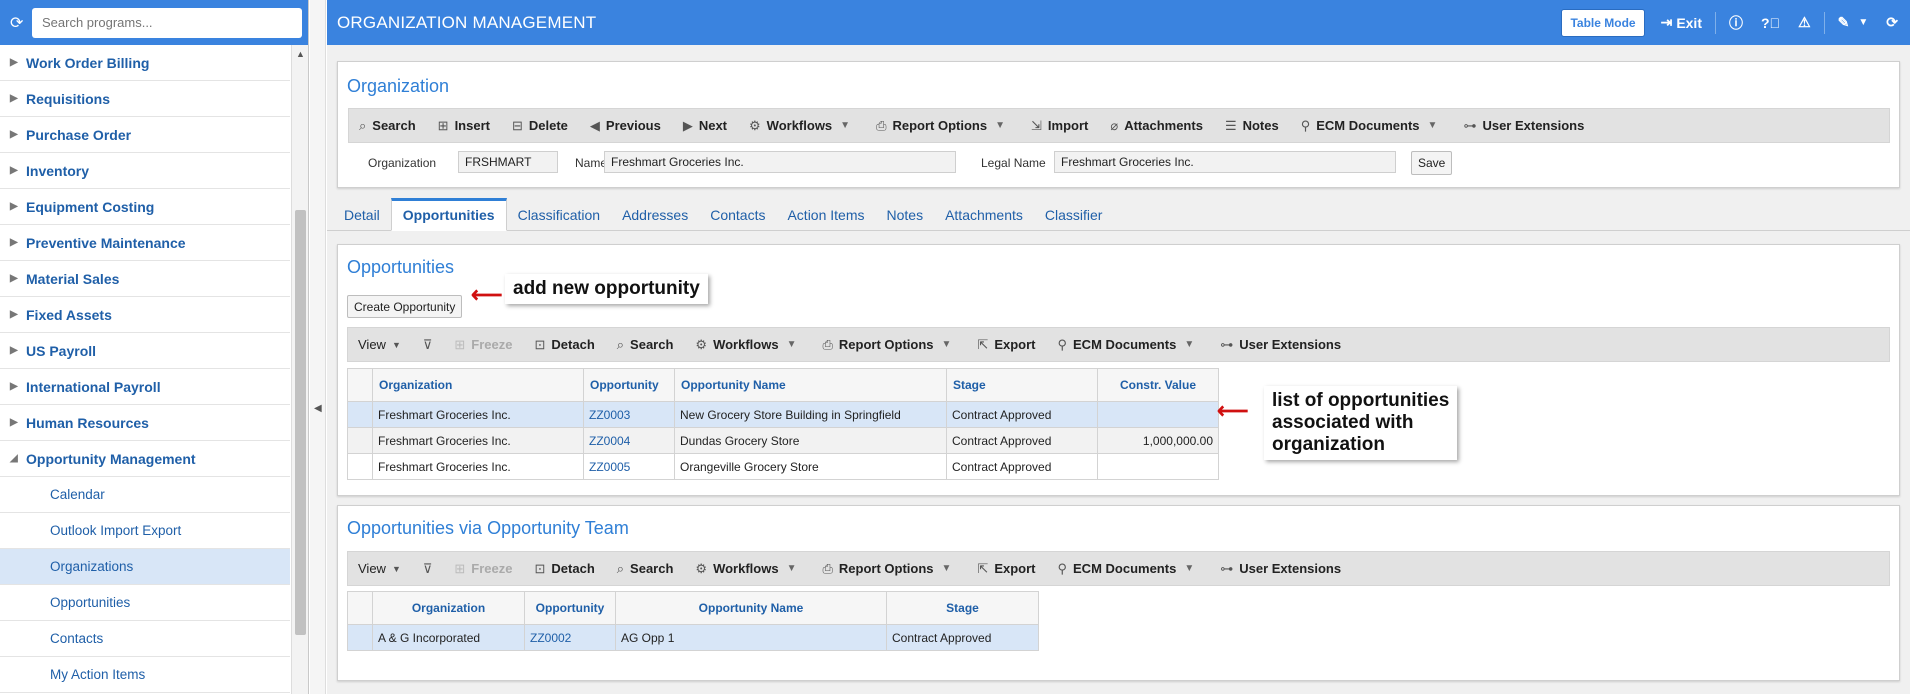 This screenshot has height=694, width=1910. Describe the element at coordinates (655, 215) in the screenshot. I see `tab-addresses: Addresses` at that location.